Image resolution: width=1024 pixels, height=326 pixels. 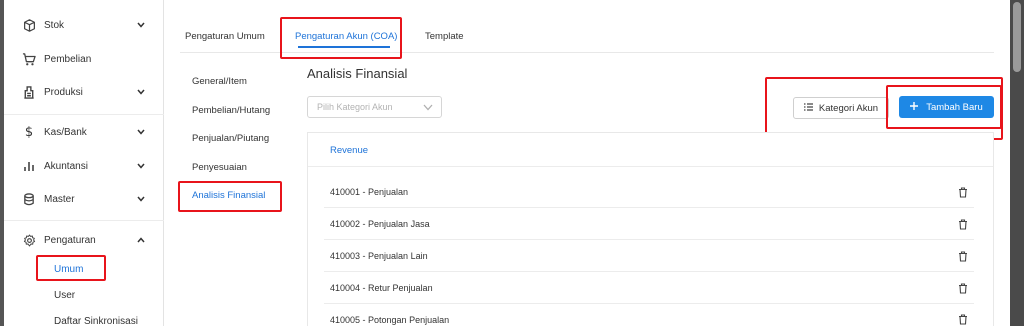 I want to click on account-name: 410001 - Penjualan, so click(x=369, y=192).